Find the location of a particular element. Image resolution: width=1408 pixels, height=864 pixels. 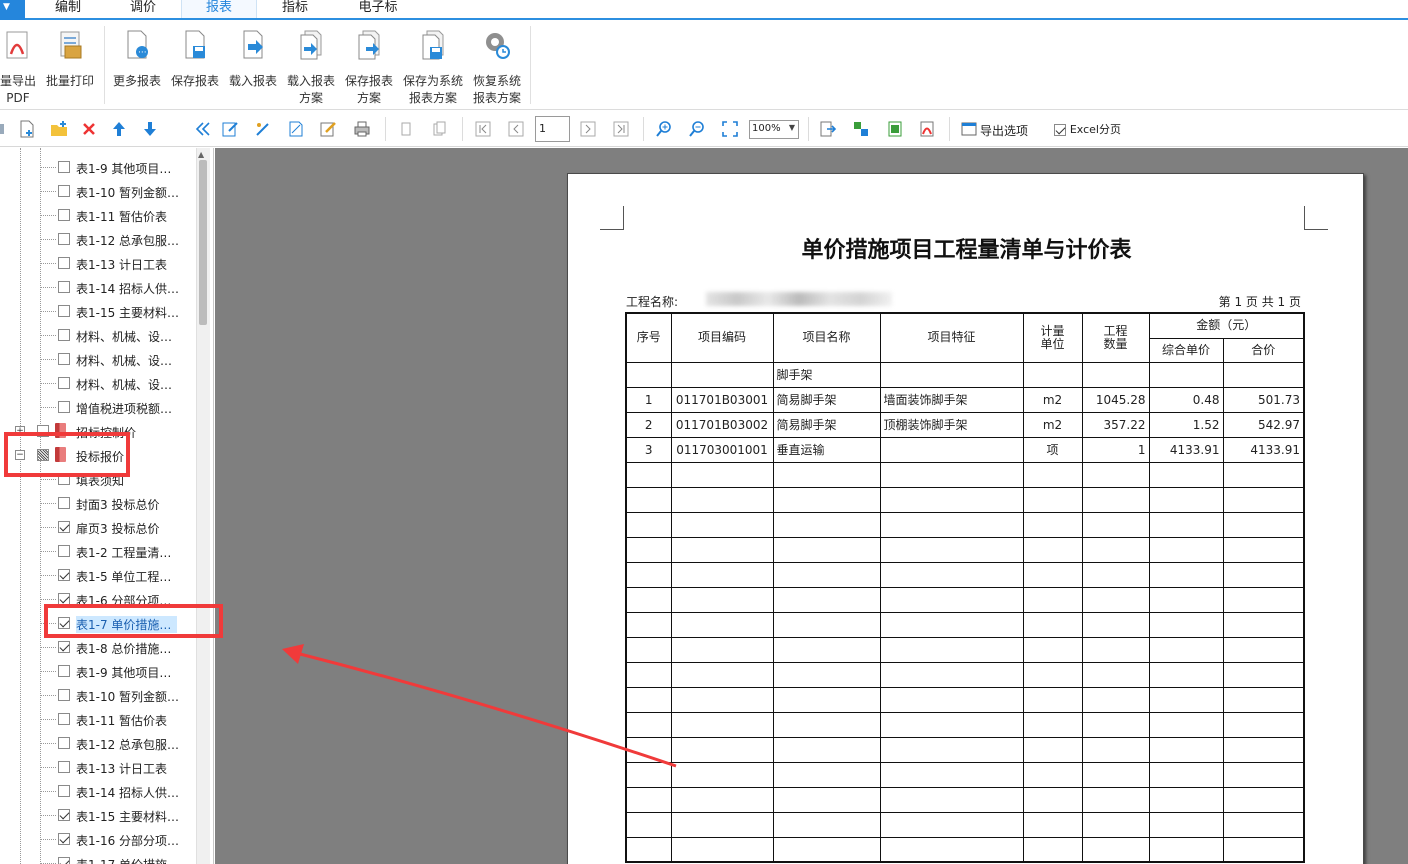

annotation-arrow is located at coordinates (479, 706).